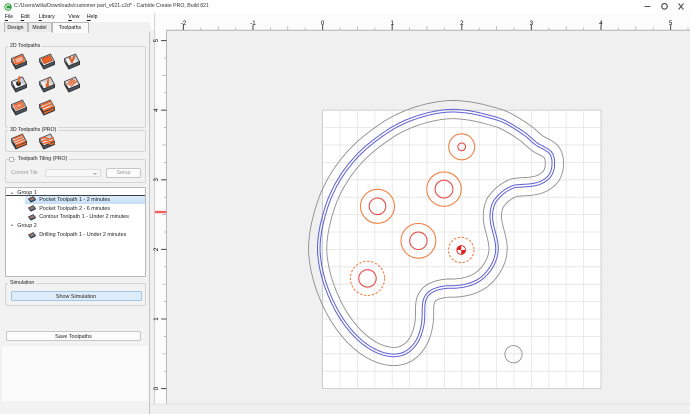 The height and width of the screenshot is (414, 690). I want to click on svg-text: -2, so click(184, 23).